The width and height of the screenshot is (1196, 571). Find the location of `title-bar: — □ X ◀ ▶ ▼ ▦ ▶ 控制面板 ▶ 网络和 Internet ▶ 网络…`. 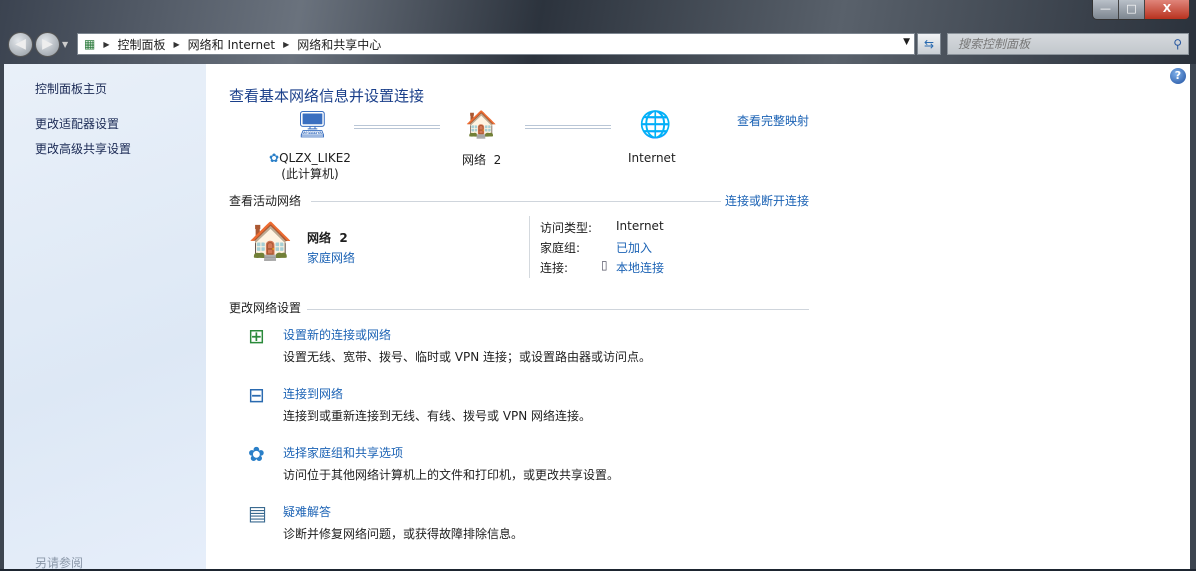

title-bar: — □ X ◀ ▶ ▼ ▦ ▶ 控制面板 ▶ 网络和 Internet ▶ 网络… is located at coordinates (598, 32).